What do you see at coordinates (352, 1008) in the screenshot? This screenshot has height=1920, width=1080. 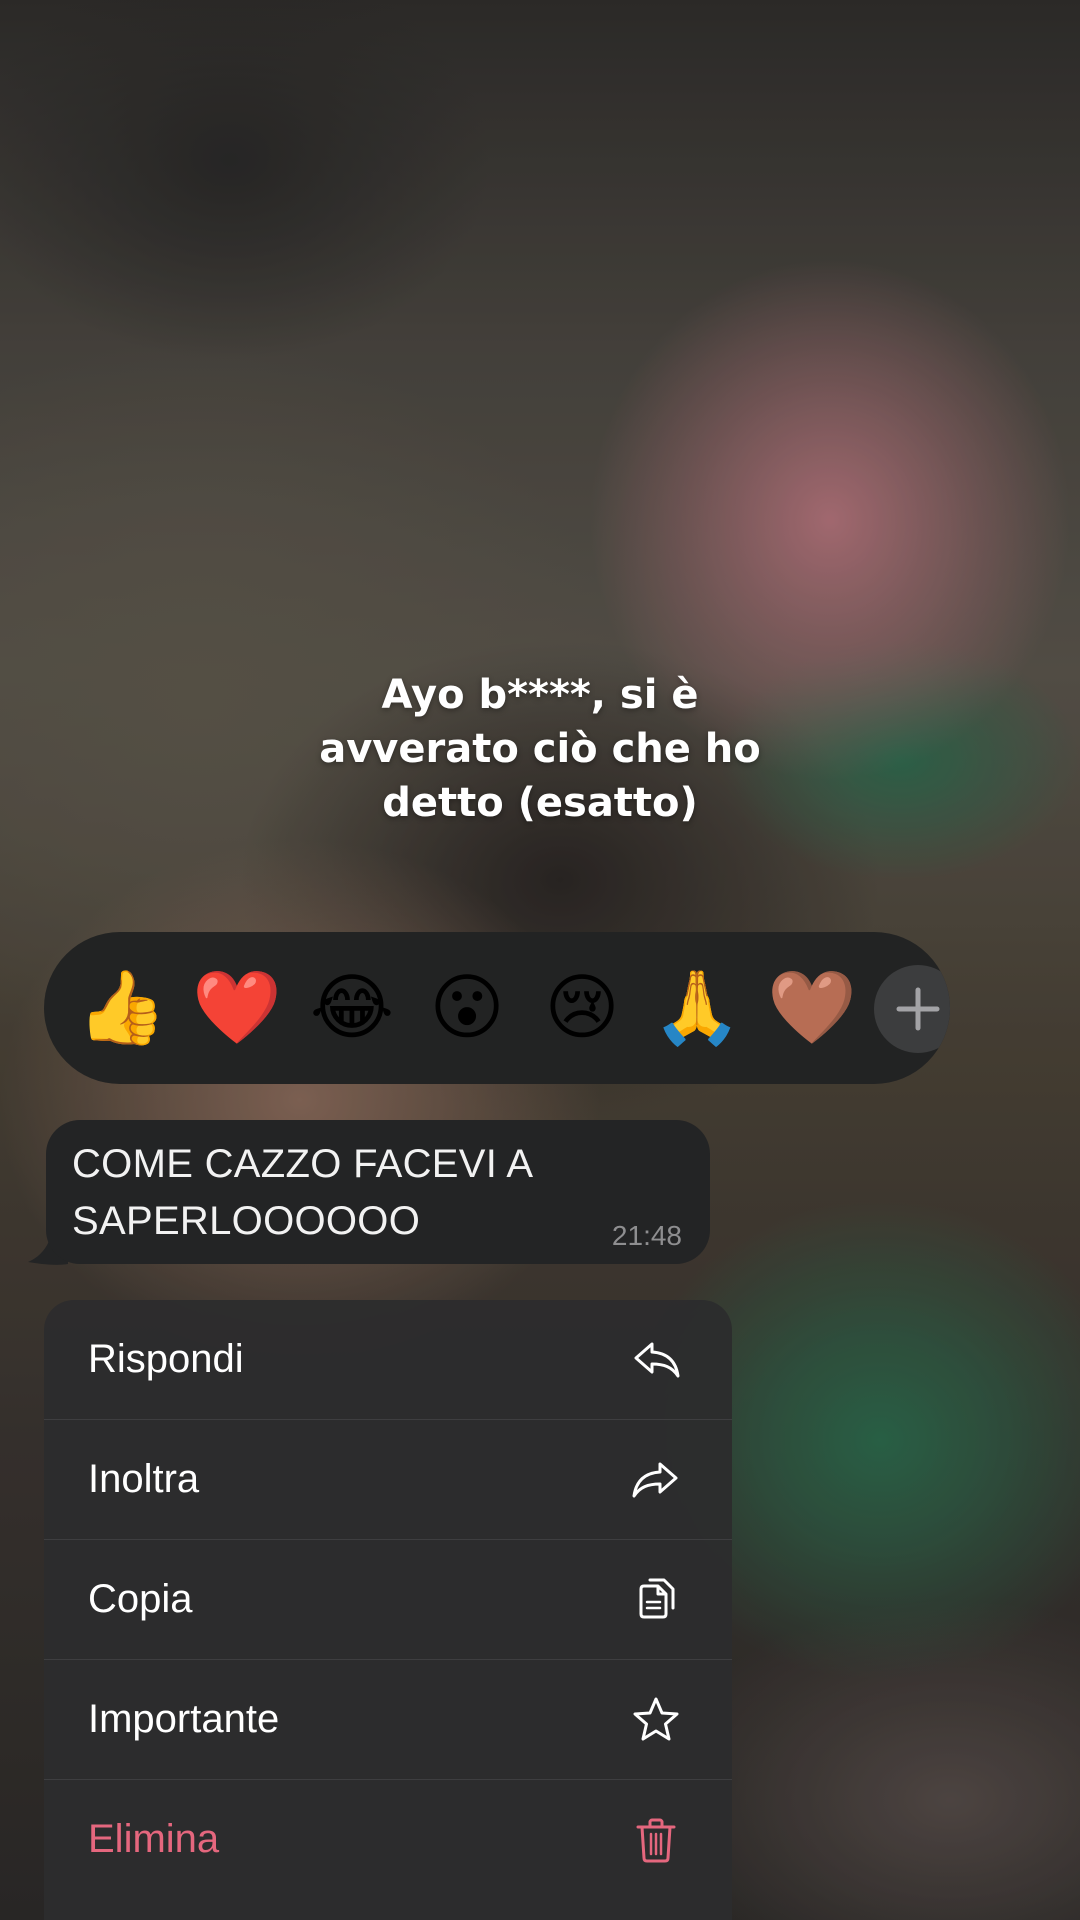 I see `reaction-laughing: 😂` at bounding box center [352, 1008].